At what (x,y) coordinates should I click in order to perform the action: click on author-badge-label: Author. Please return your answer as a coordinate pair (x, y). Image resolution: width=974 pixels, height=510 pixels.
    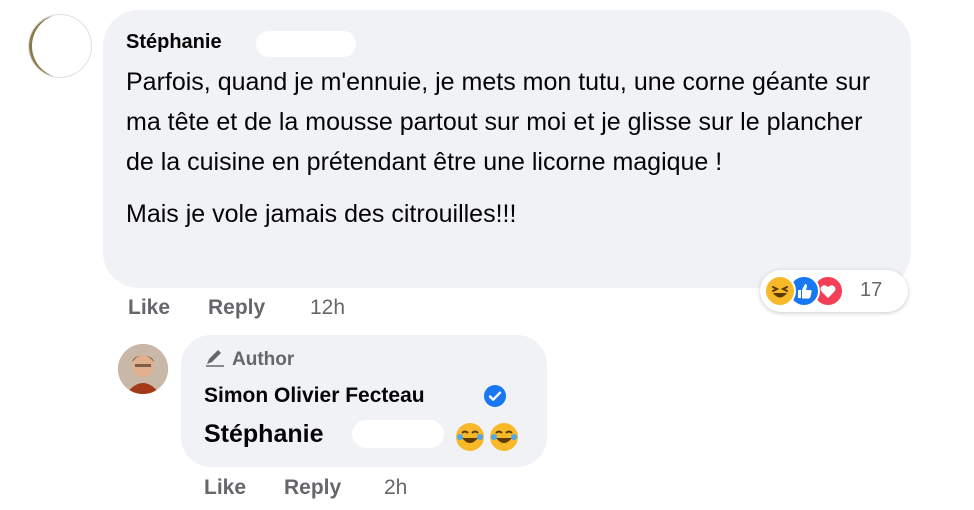
    Looking at the image, I should click on (263, 359).